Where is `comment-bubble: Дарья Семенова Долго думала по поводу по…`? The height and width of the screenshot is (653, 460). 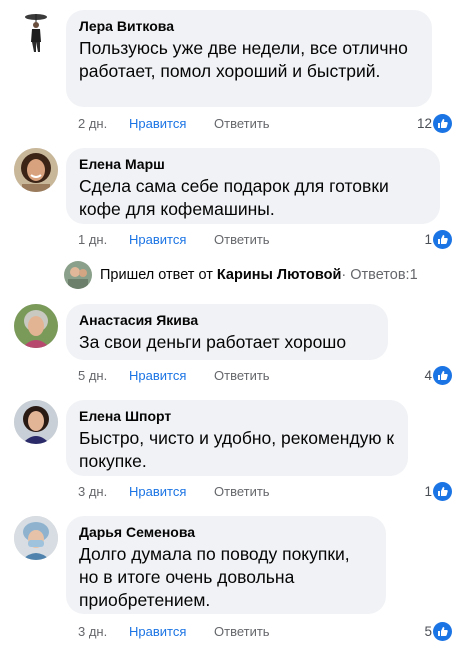 comment-bubble: Дарья Семенова Долго думала по поводу по… is located at coordinates (226, 565).